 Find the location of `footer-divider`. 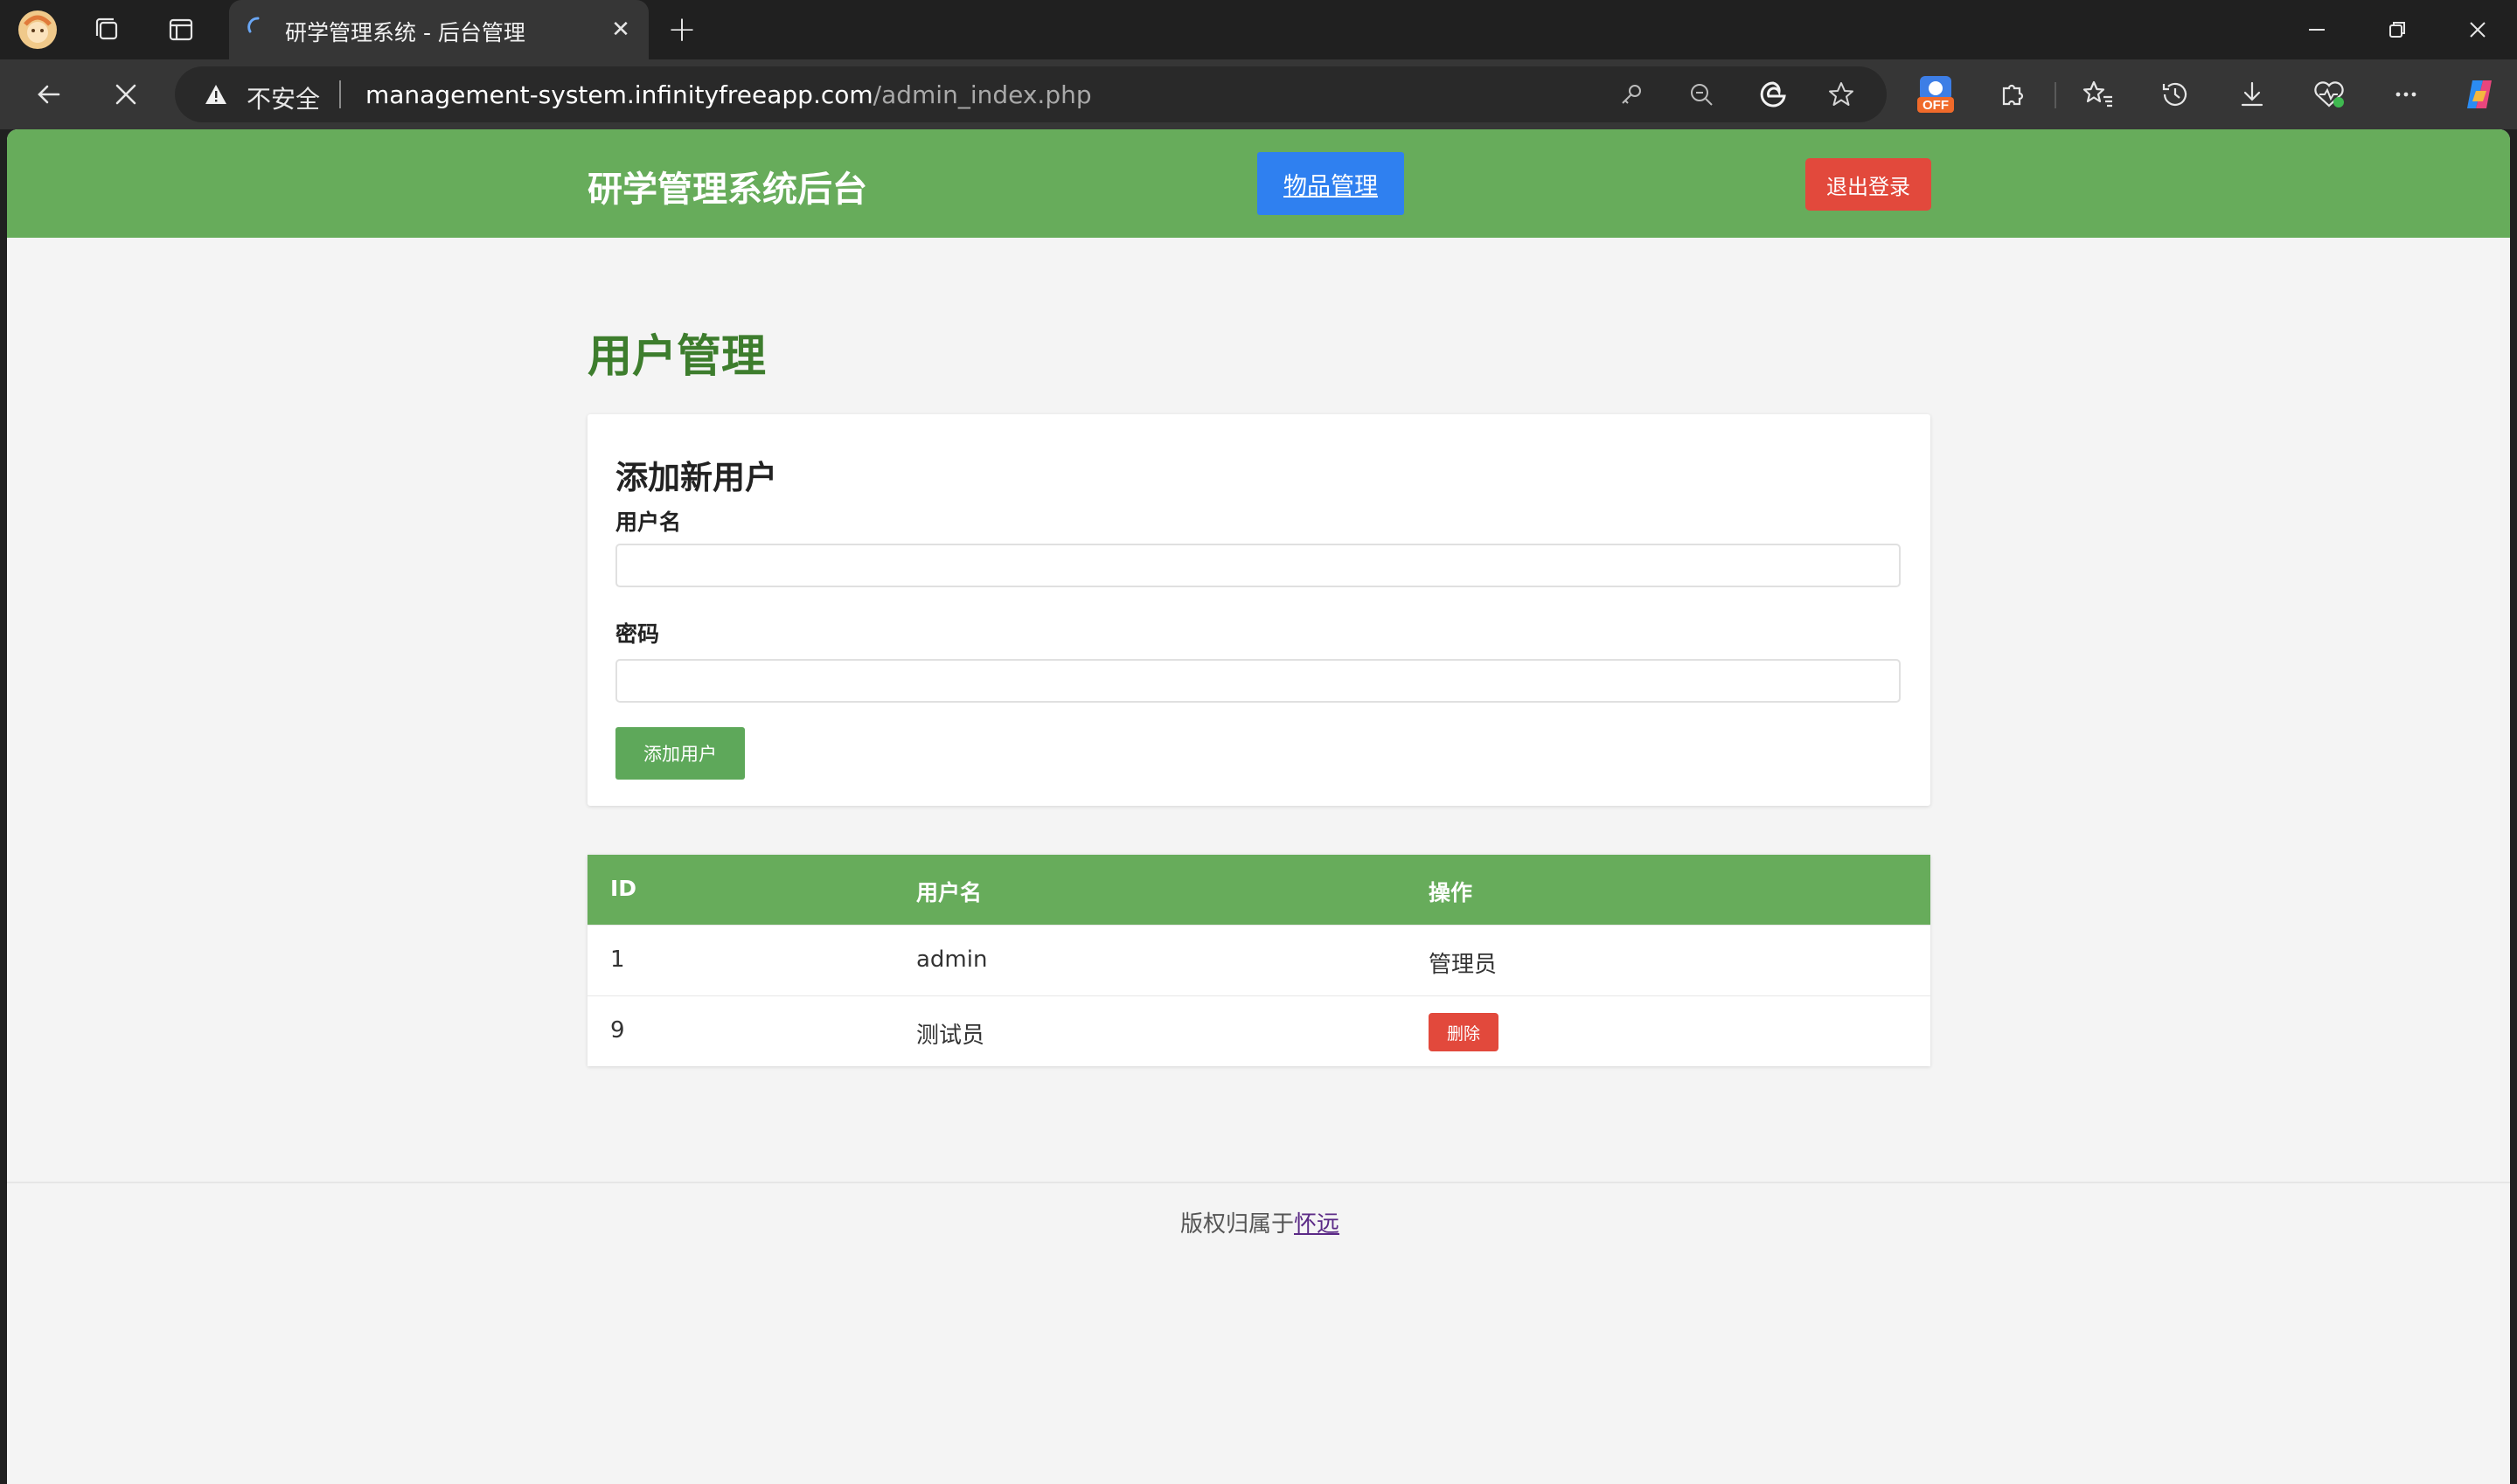

footer-divider is located at coordinates (1258, 1182).